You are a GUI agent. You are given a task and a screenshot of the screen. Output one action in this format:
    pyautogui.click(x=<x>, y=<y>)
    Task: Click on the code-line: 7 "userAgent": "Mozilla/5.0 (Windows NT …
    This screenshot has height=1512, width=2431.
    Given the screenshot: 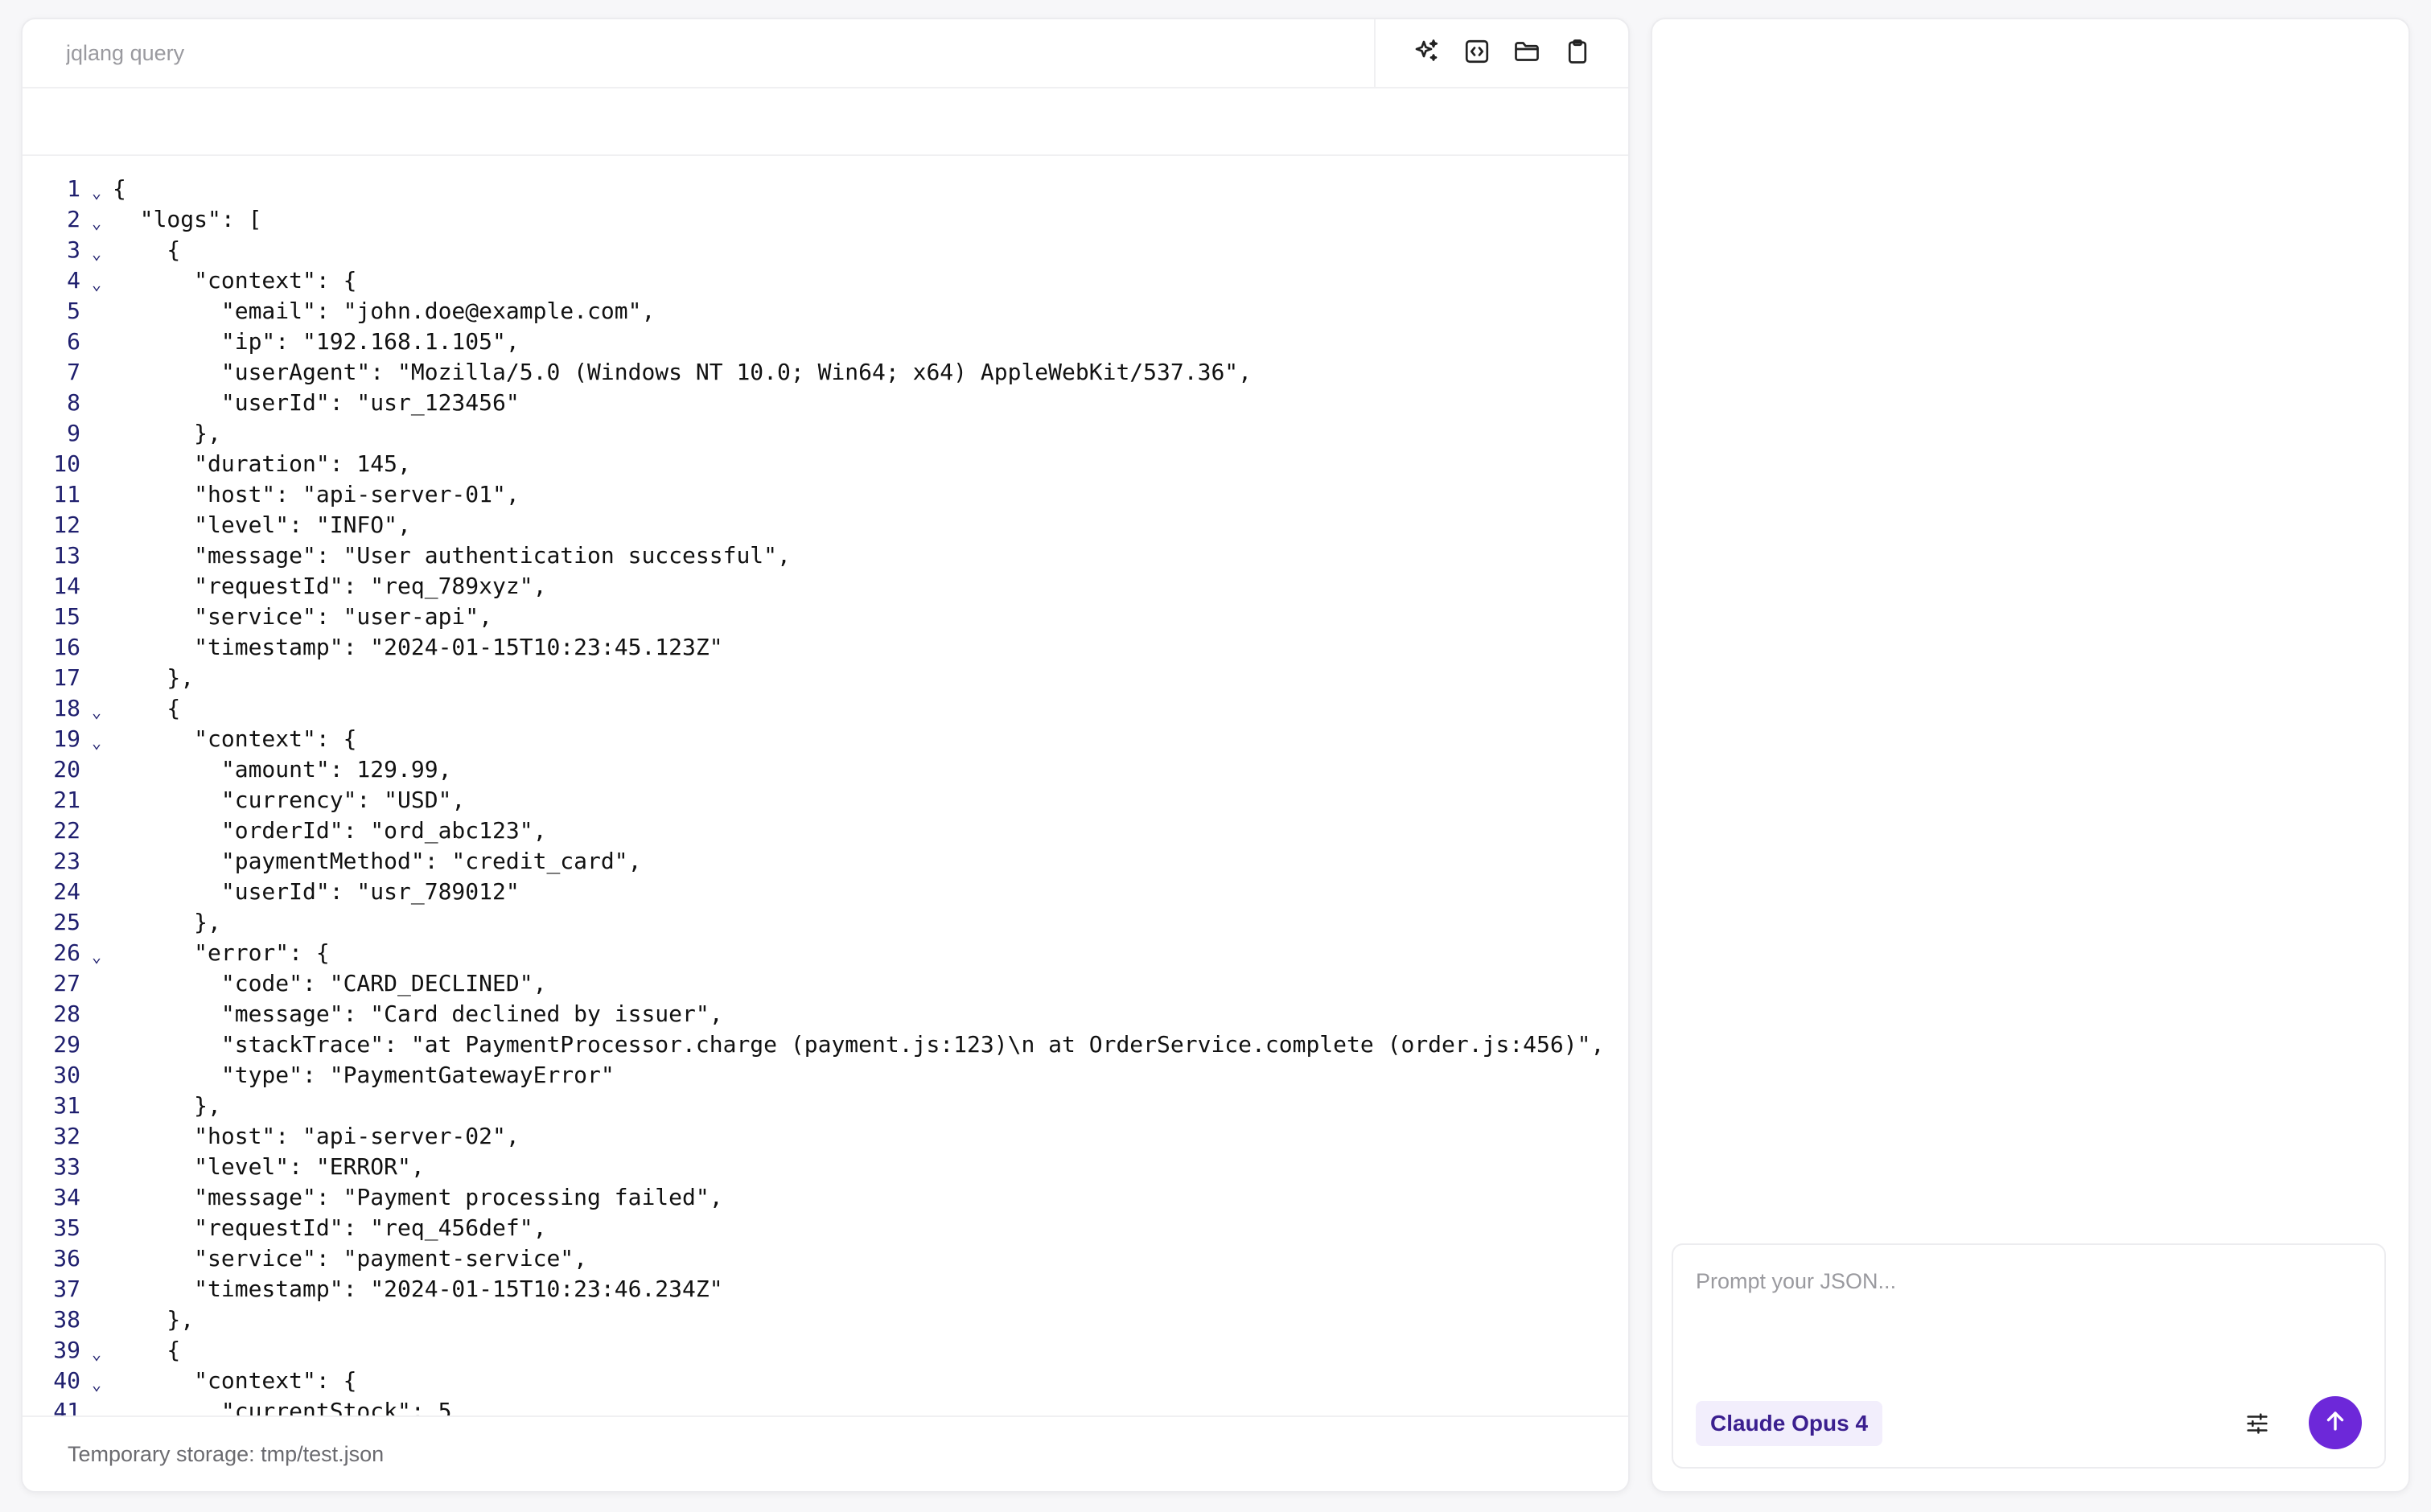 What is the action you would take?
    pyautogui.click(x=825, y=373)
    